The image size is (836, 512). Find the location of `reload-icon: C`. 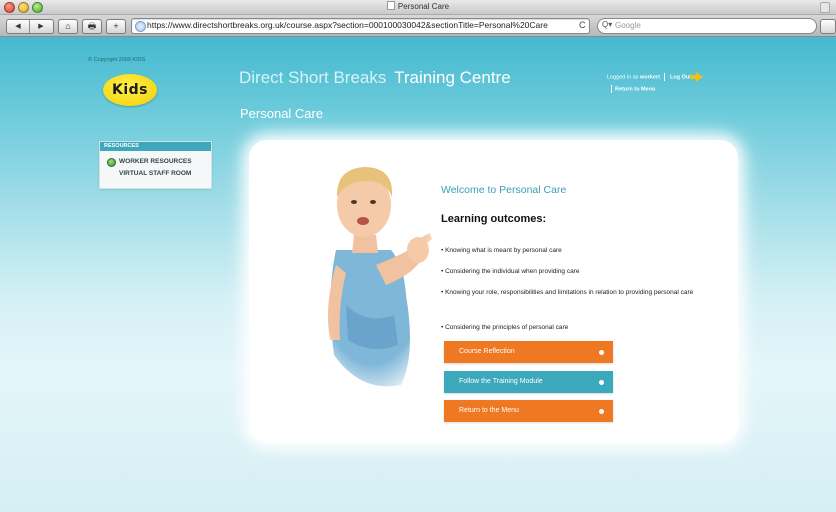

reload-icon: C is located at coordinates (582, 25).